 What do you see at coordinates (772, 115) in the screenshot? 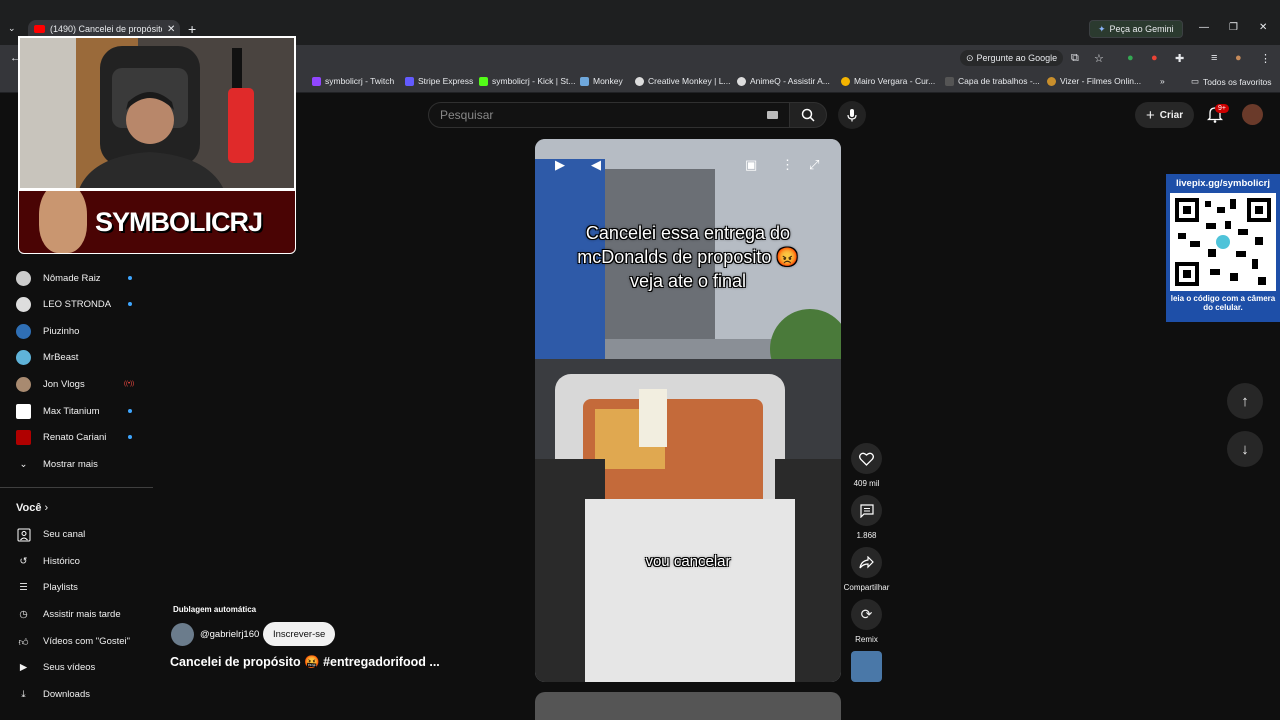
I see `keyboard-icon` at bounding box center [772, 115].